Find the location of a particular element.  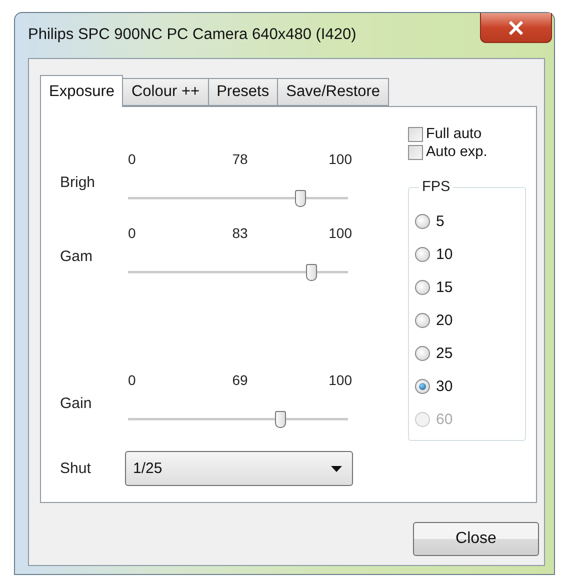

slider-label: Gam is located at coordinates (77, 256).